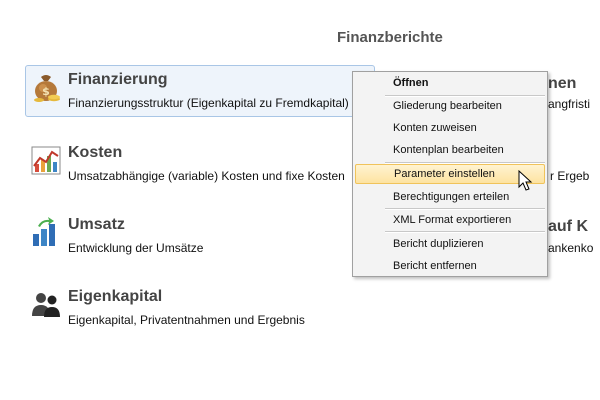  I want to click on menu-item-xml-exportieren: XML Format exportieren, so click(450, 220).